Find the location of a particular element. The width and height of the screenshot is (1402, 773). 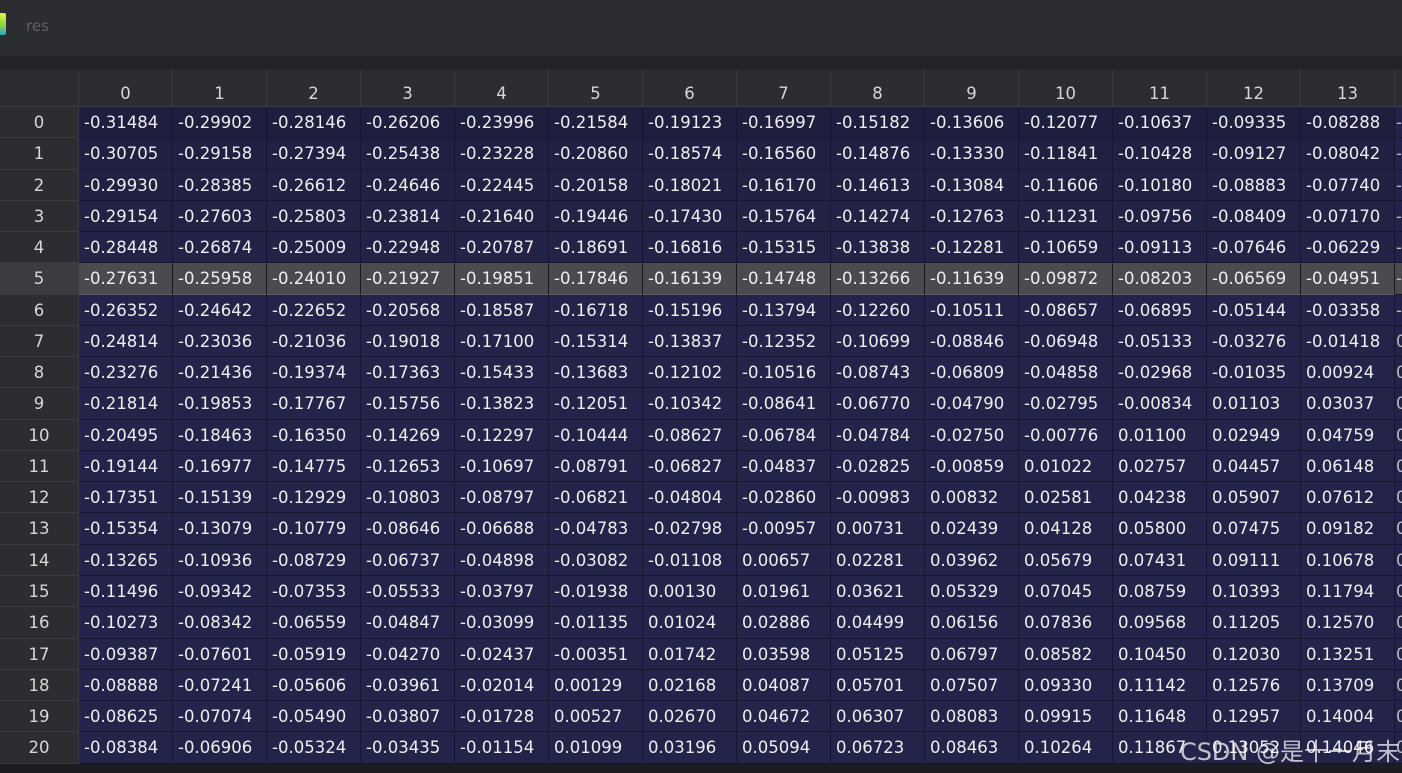

table-cell: -0.17100 is located at coordinates (502, 341).